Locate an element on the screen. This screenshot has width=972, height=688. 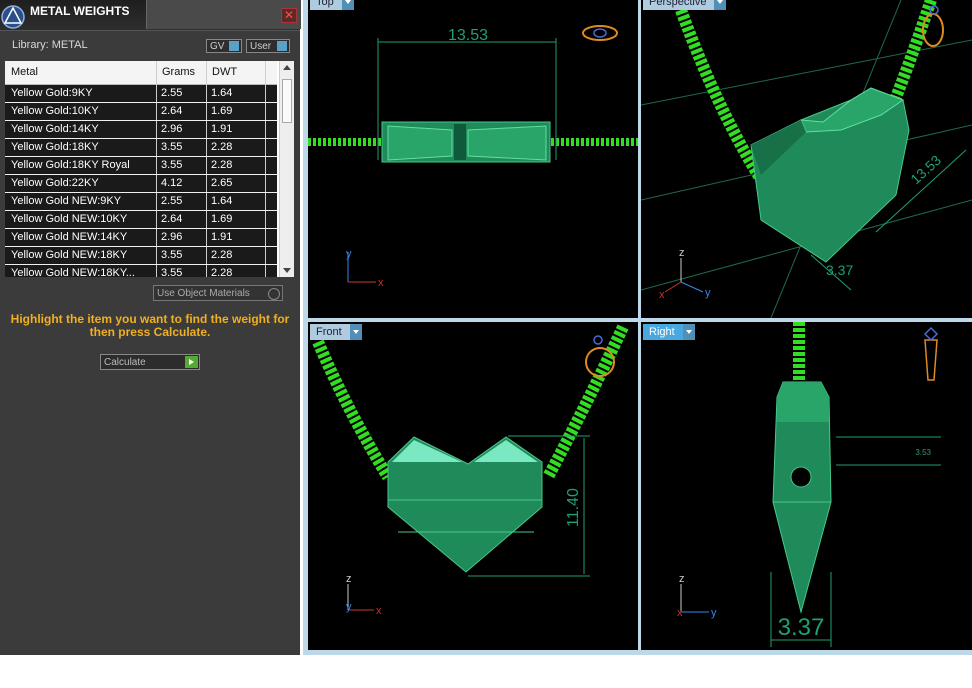
use-object-materials-button: Use Object Materials is located at coordinates (218, 293).